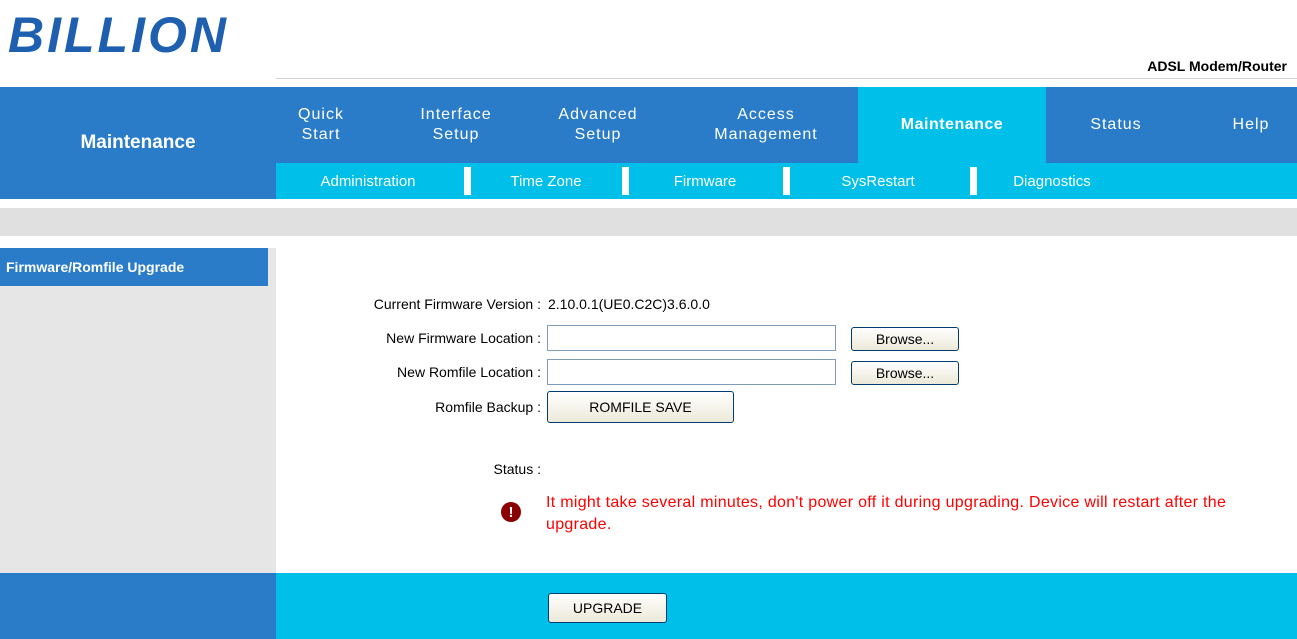  What do you see at coordinates (517, 469) in the screenshot?
I see `status-label: Status :` at bounding box center [517, 469].